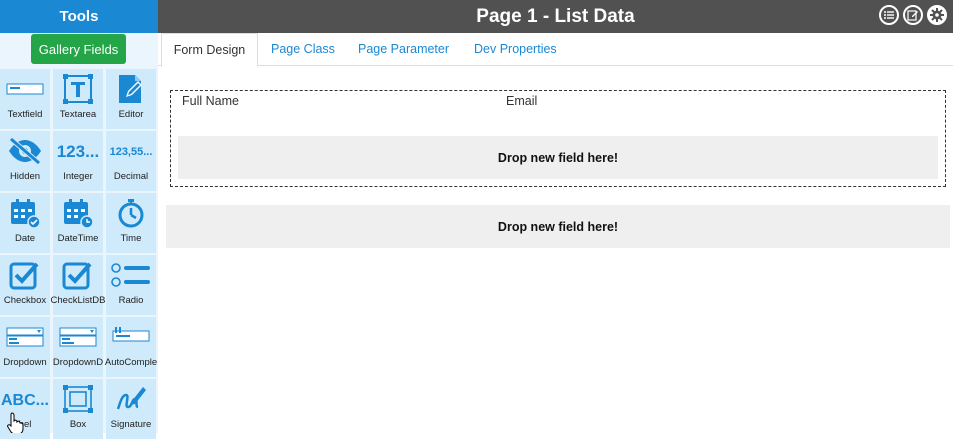  Describe the element at coordinates (209, 50) in the screenshot. I see `tab-form-design: Form Design` at that location.